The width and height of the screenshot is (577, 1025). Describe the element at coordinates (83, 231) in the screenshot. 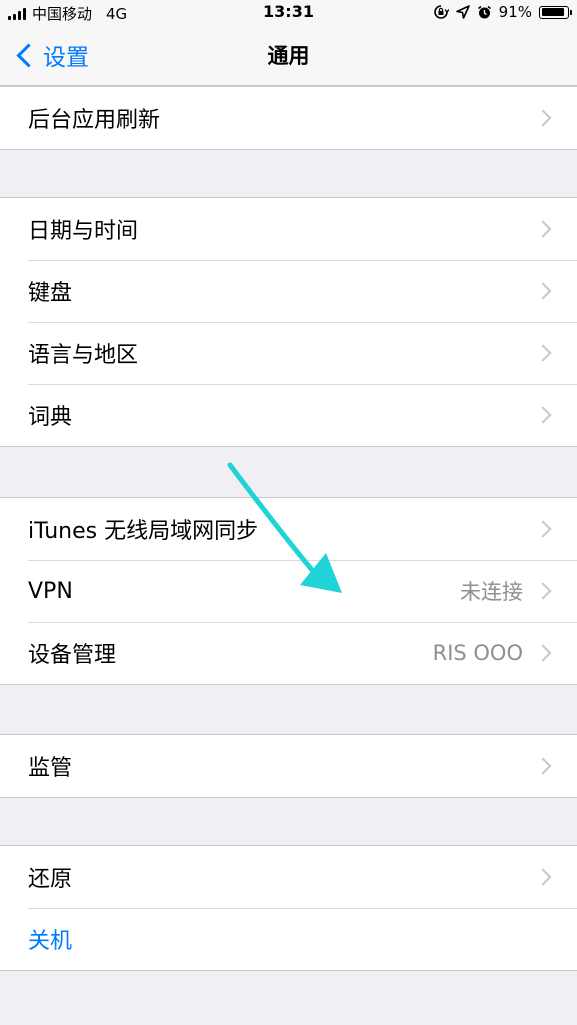

I see `row-label: 日期与时间` at that location.